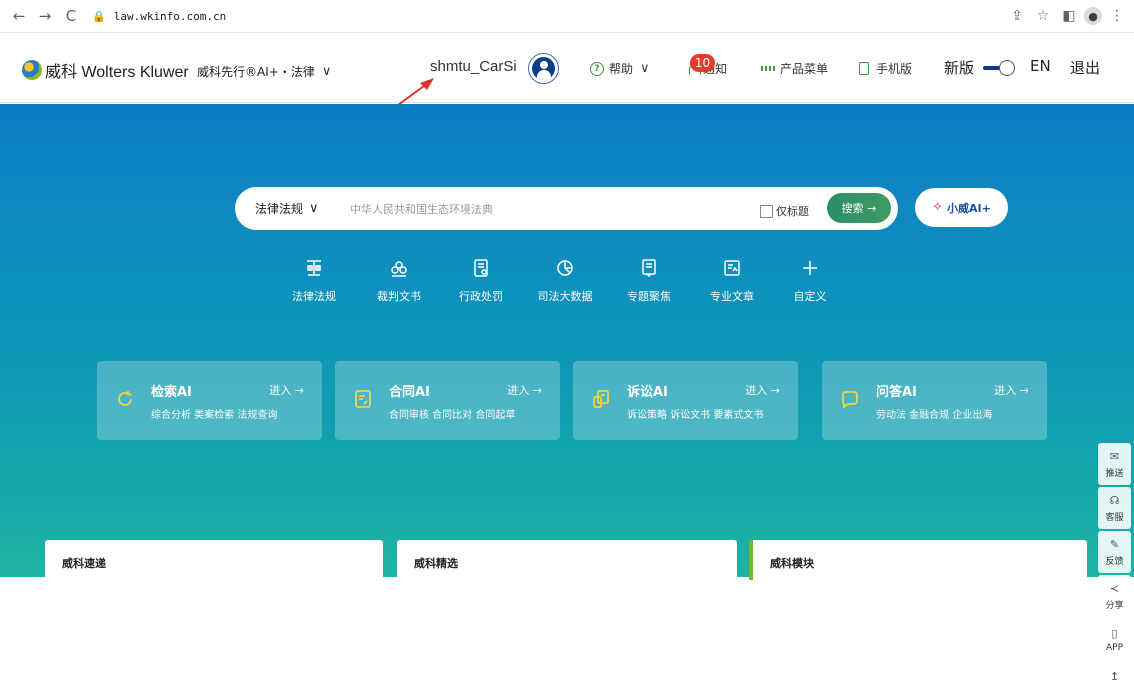  What do you see at coordinates (409, 392) in the screenshot?
I see `ai-card-title: 合同AI` at bounding box center [409, 392].